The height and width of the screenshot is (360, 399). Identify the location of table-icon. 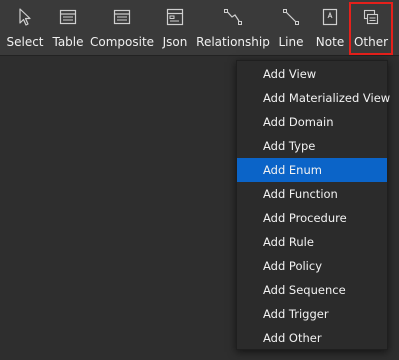
(68, 17).